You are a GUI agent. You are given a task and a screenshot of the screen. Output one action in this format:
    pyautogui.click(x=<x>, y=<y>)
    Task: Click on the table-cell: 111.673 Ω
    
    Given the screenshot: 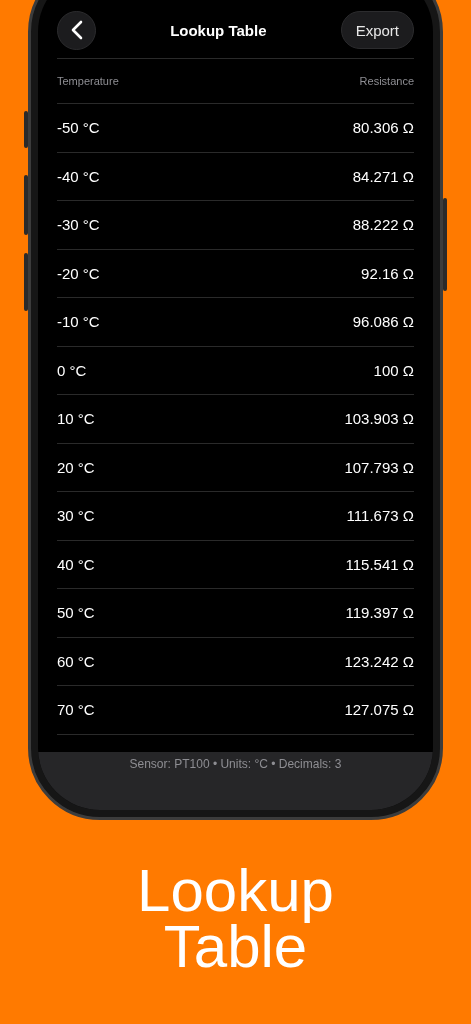 What is the action you would take?
    pyautogui.click(x=380, y=516)
    